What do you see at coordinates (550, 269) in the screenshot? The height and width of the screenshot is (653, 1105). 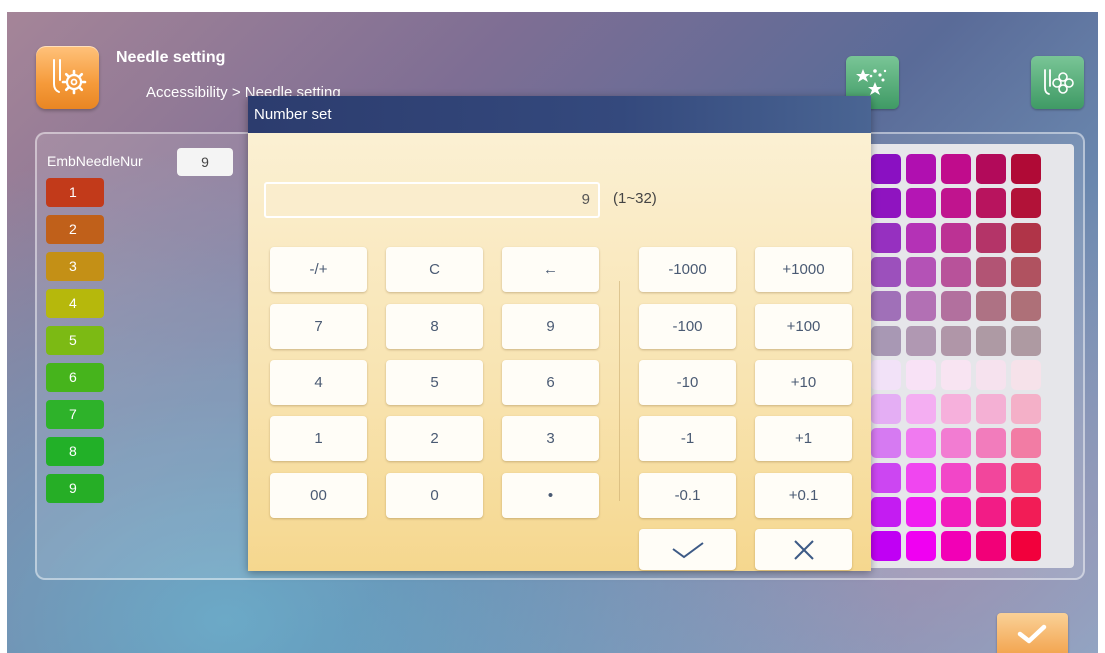 I see `backspace-key: ←` at bounding box center [550, 269].